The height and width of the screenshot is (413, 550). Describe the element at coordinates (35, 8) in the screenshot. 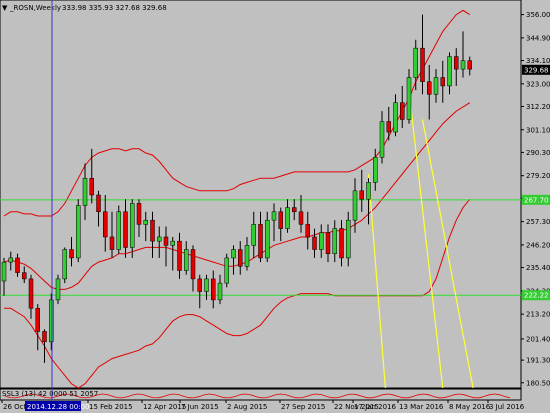

I see `symbol-label: _ROSN,Weekly` at that location.